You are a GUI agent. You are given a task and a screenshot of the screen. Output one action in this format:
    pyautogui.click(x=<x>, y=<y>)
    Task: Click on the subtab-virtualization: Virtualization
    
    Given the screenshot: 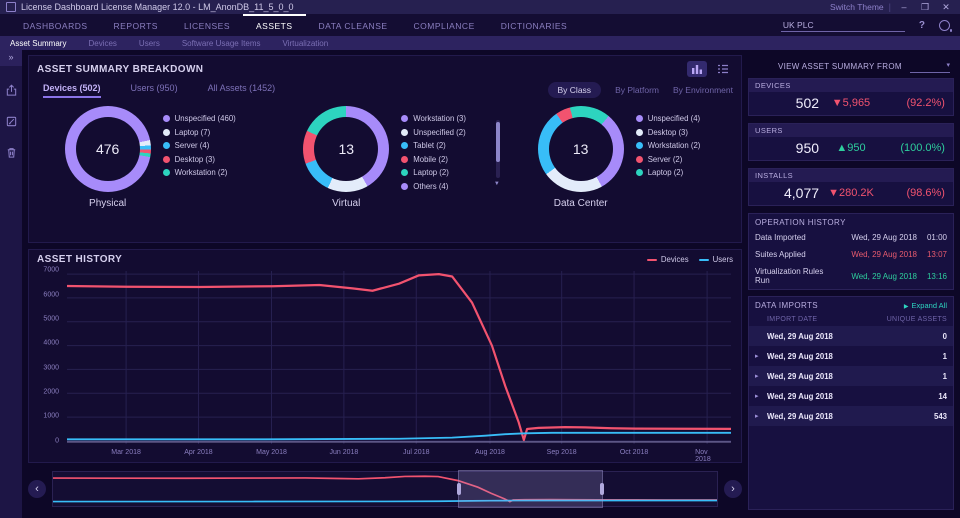 What is the action you would take?
    pyautogui.click(x=306, y=43)
    